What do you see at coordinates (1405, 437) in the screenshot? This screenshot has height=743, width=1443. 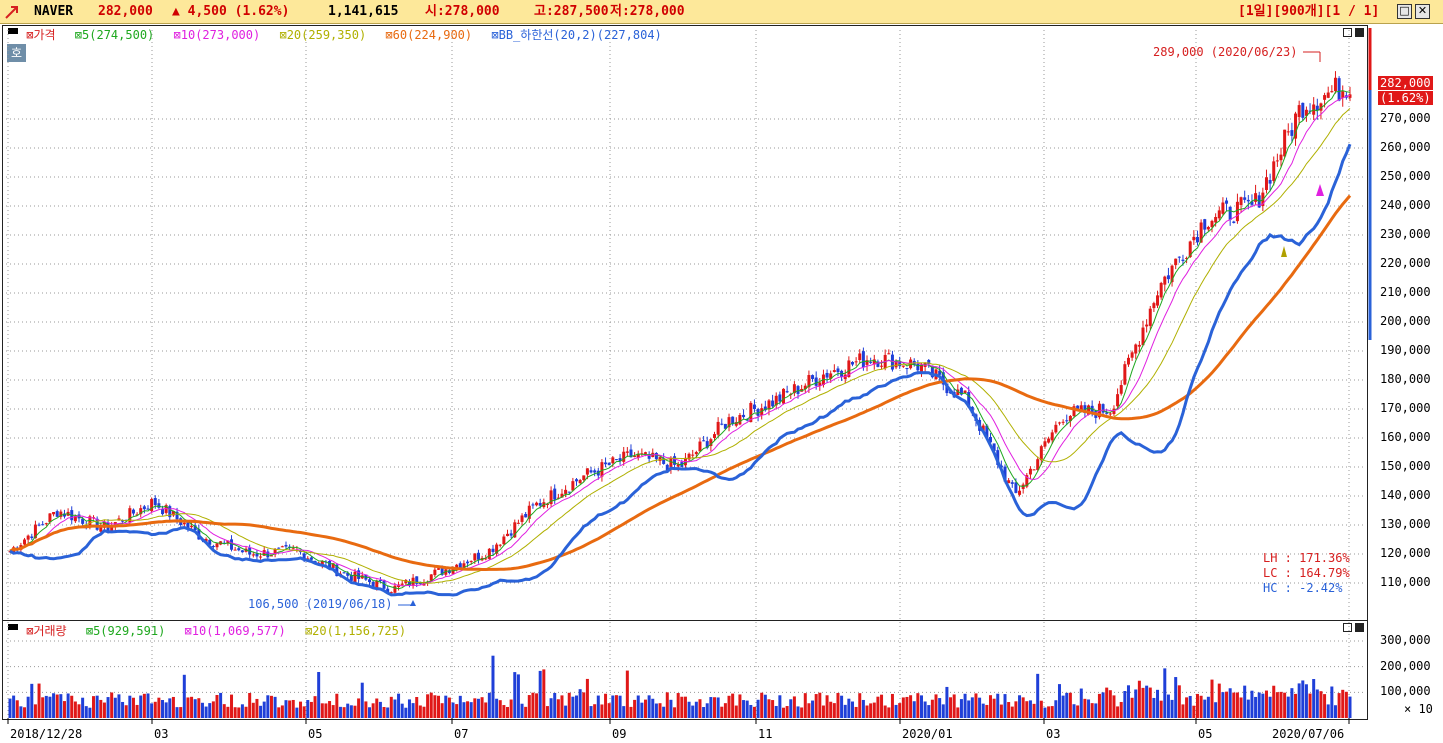 I see `price-tick-label: 160,000` at bounding box center [1405, 437].